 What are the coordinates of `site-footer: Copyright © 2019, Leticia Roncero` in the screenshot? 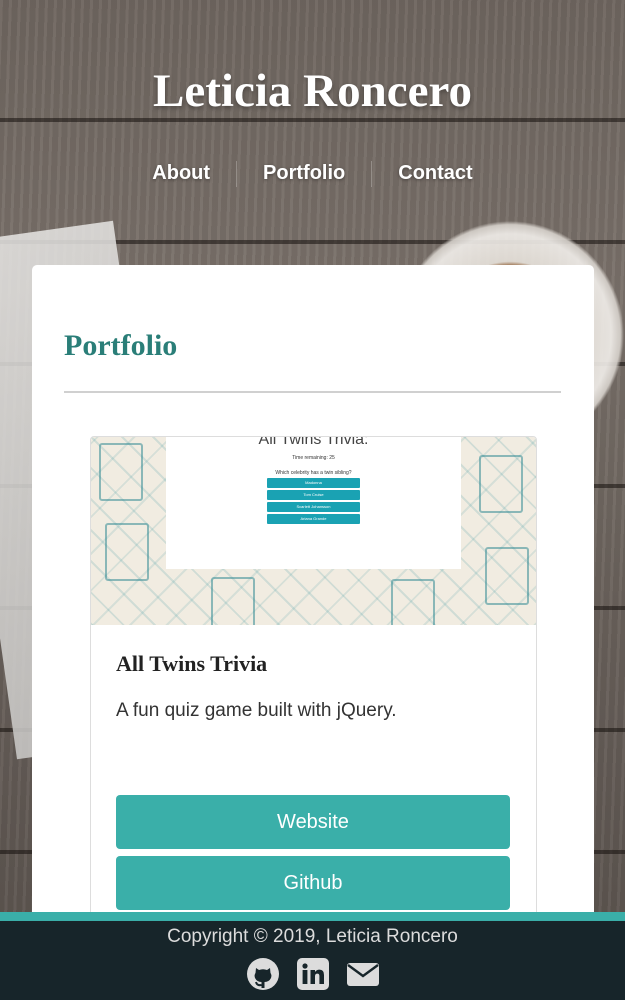 It's located at (312, 956).